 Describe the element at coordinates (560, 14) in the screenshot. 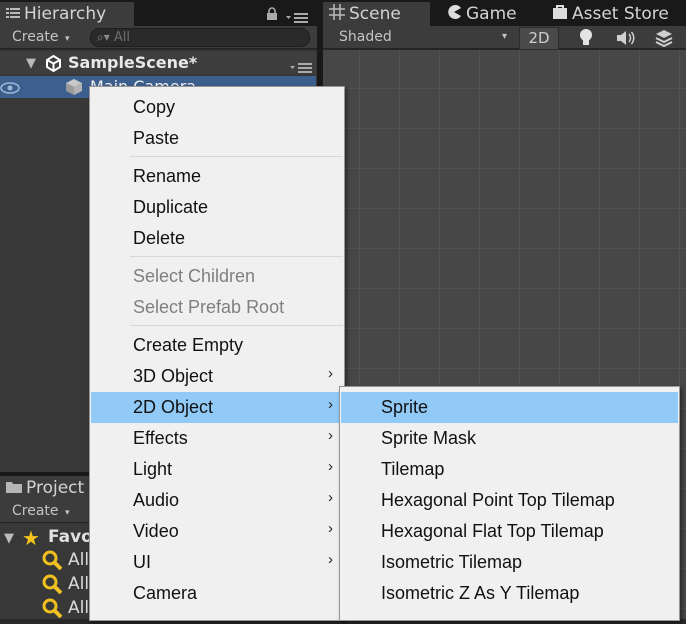

I see `shopping-bag-icon` at that location.